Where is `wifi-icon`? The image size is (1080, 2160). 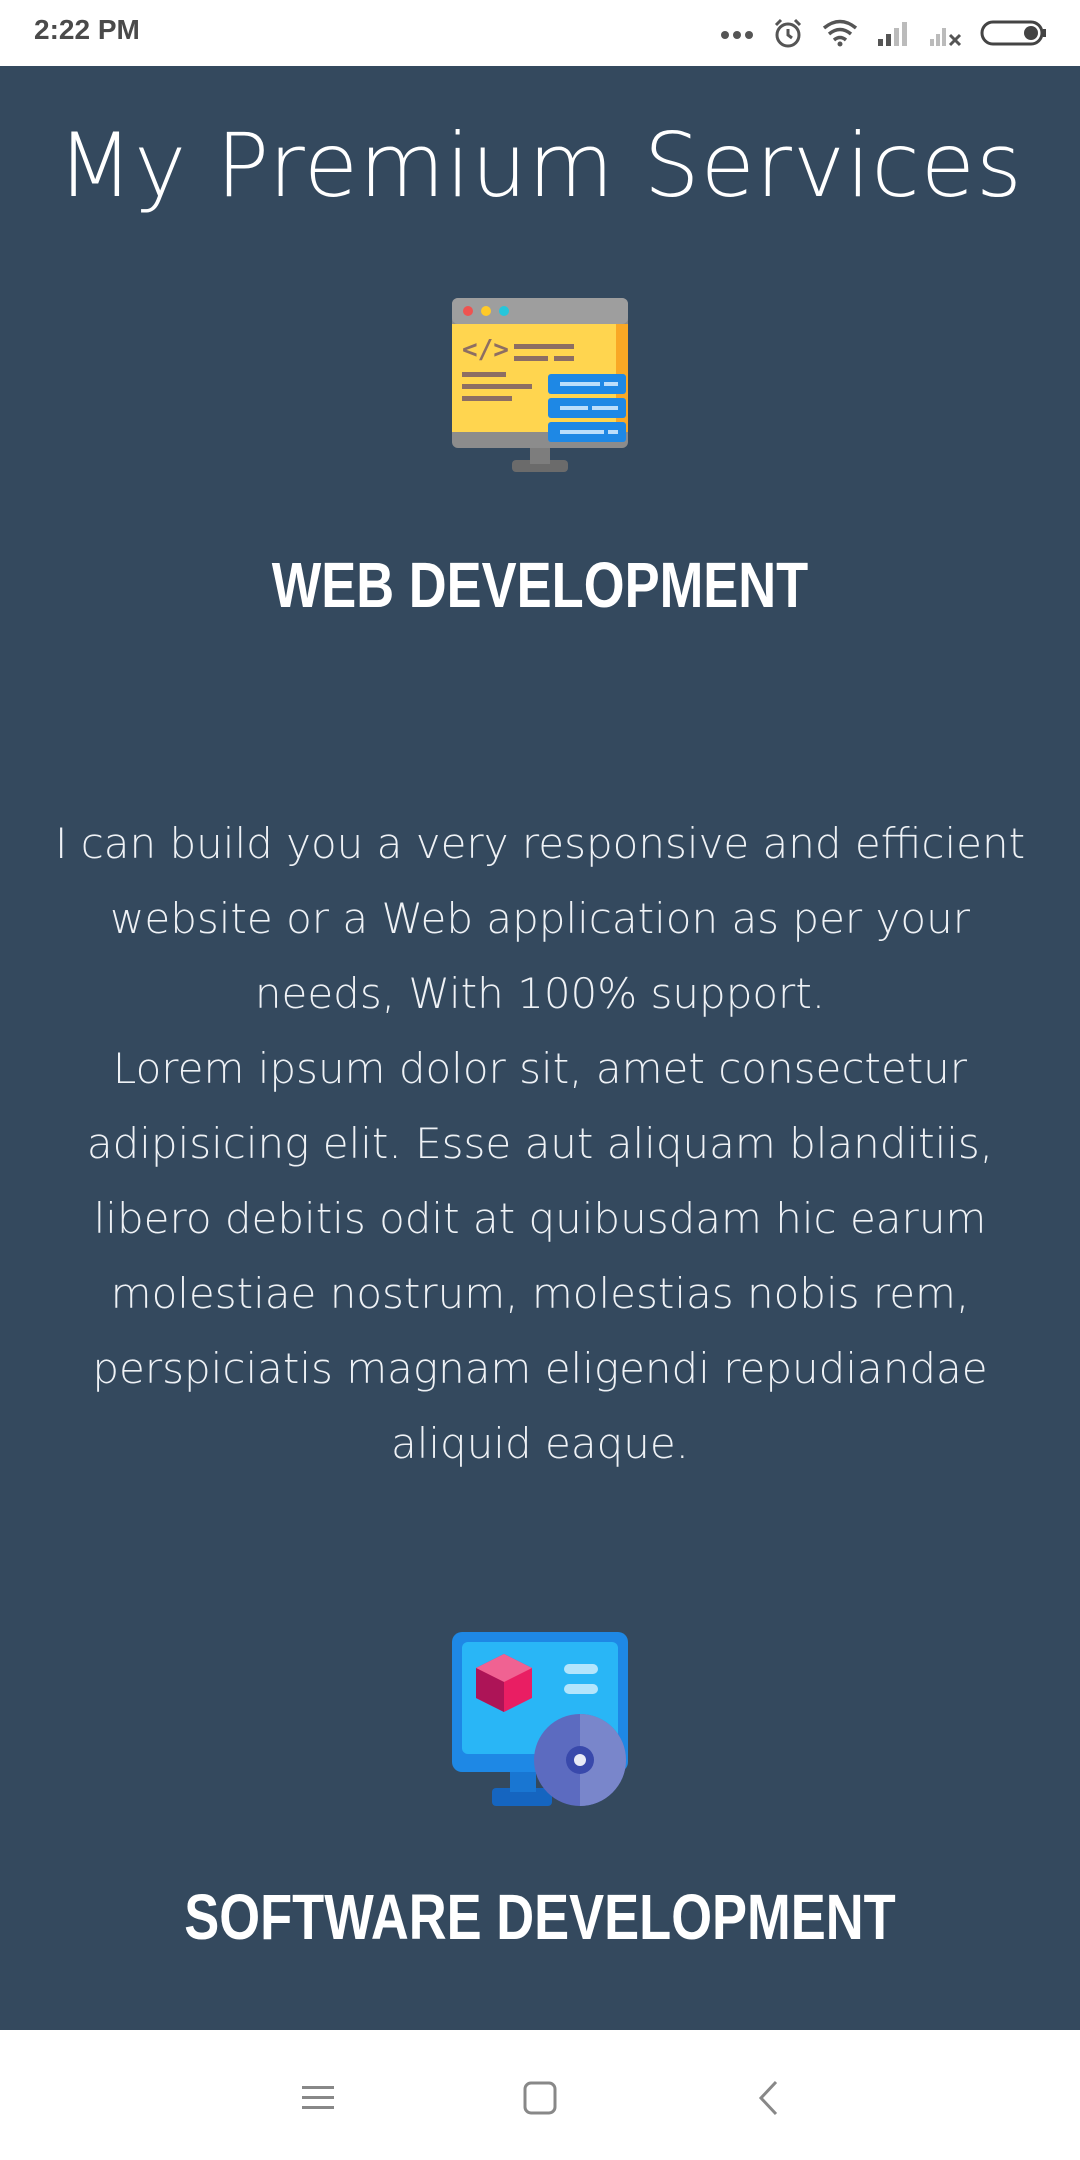 wifi-icon is located at coordinates (840, 33).